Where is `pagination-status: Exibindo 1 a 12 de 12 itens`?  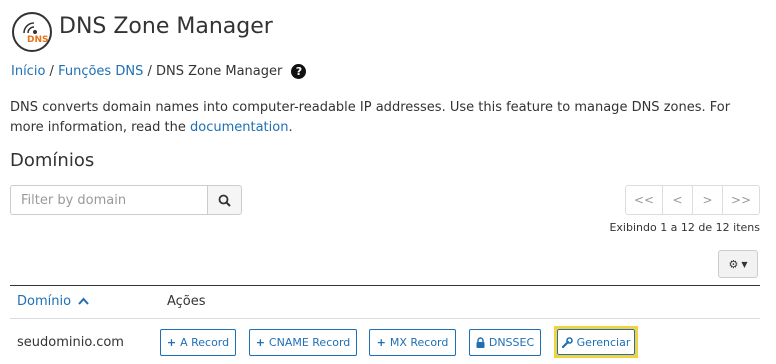
pagination-status: Exibindo 1 a 12 de 12 itens is located at coordinates (684, 227).